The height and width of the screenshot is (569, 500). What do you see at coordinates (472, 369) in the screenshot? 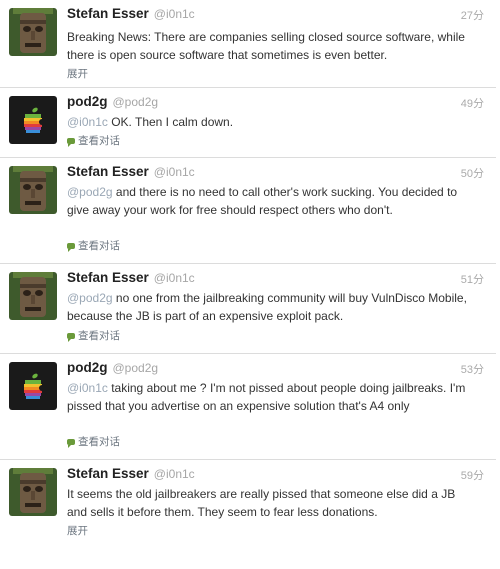
I see `tweet-time: 53分` at bounding box center [472, 369].